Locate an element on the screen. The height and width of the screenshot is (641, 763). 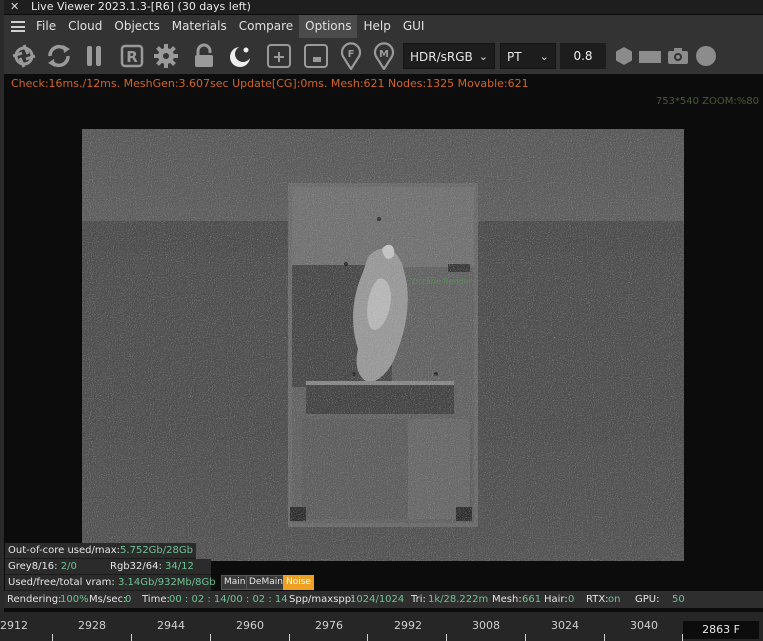
vram-info: Used/free/total vram: 3.14Gb/932Mb/8Gb is located at coordinates (110, 583).